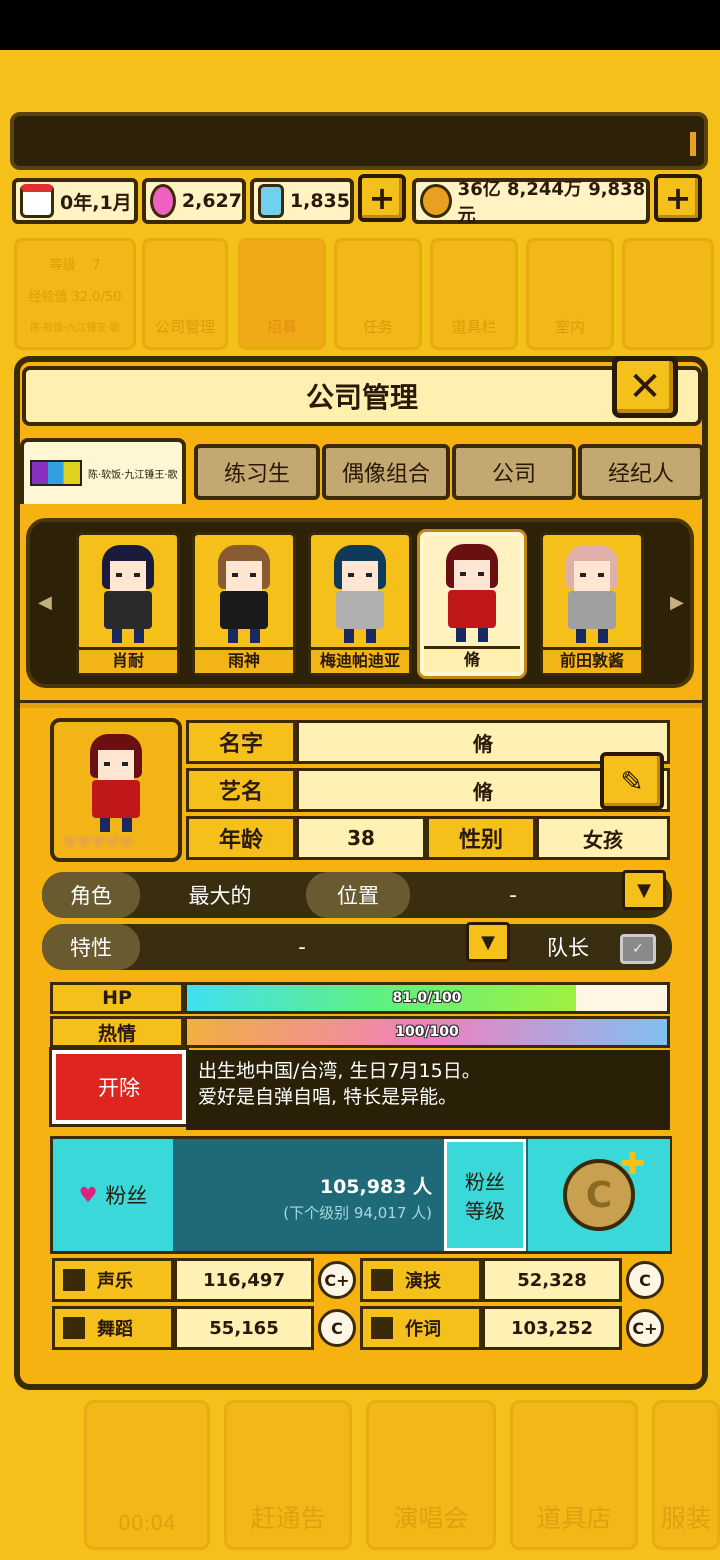  What do you see at coordinates (574, 1475) in the screenshot?
I see `nav-item-shop: 道具店` at bounding box center [574, 1475].